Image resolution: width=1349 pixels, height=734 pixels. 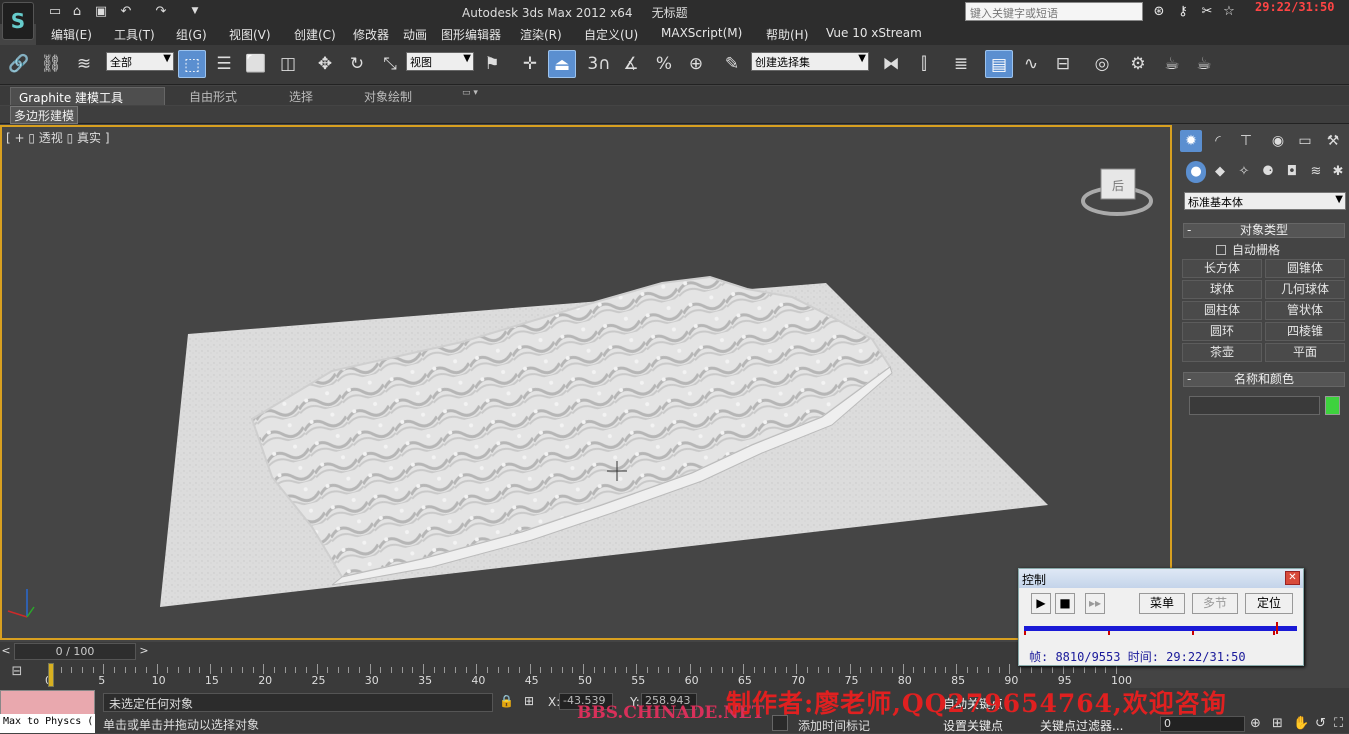 What do you see at coordinates (1264, 379) in the screenshot?
I see `rollout-name-color: - 名称和颜色` at bounding box center [1264, 379].